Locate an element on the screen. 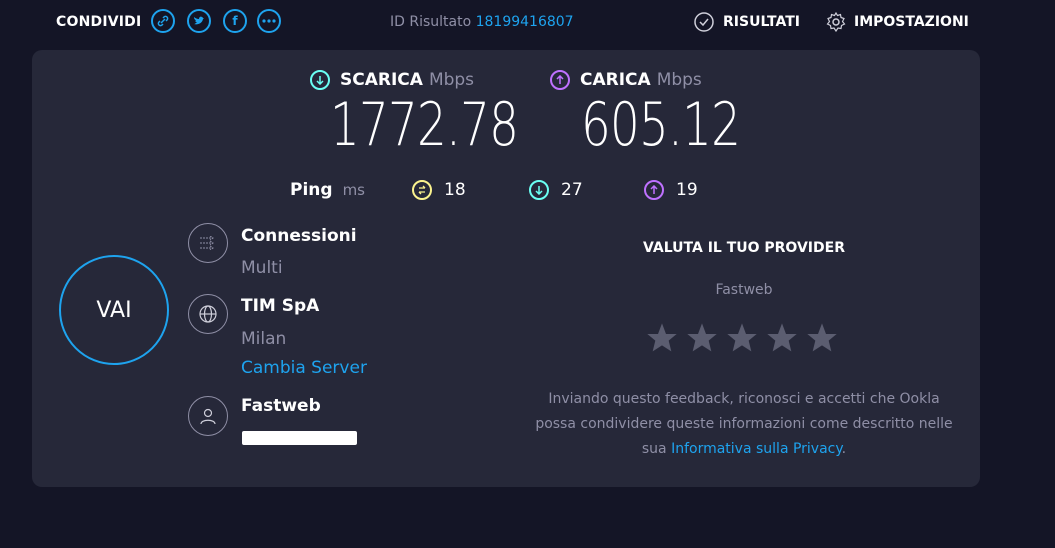  redacted-ip is located at coordinates (299, 438).